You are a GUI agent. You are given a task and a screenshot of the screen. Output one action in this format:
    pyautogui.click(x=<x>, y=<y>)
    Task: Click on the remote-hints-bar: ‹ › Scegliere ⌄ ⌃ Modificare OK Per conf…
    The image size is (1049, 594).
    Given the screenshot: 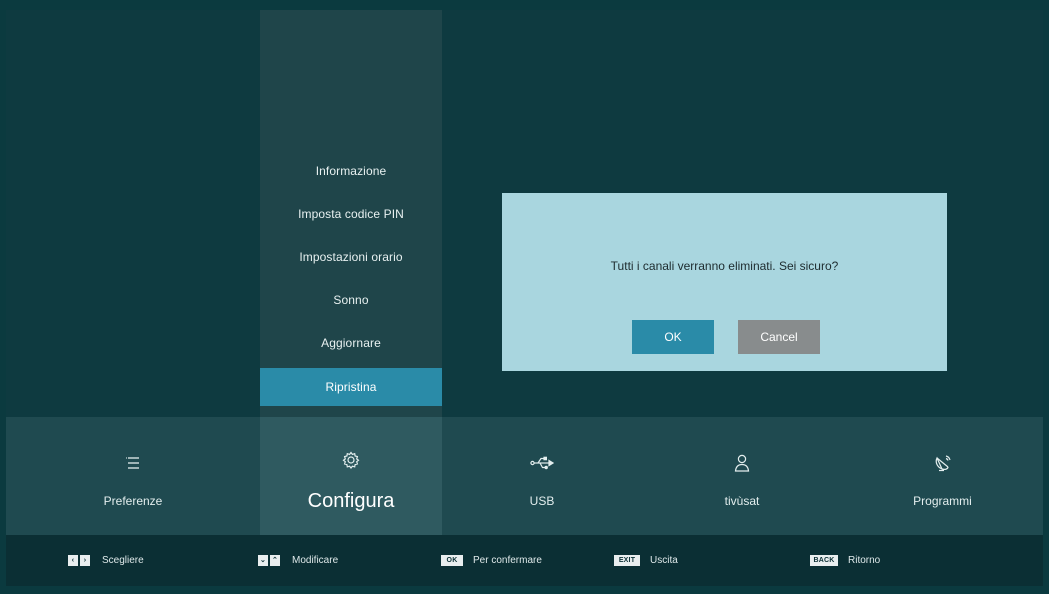 What is the action you would take?
    pyautogui.click(x=524, y=560)
    